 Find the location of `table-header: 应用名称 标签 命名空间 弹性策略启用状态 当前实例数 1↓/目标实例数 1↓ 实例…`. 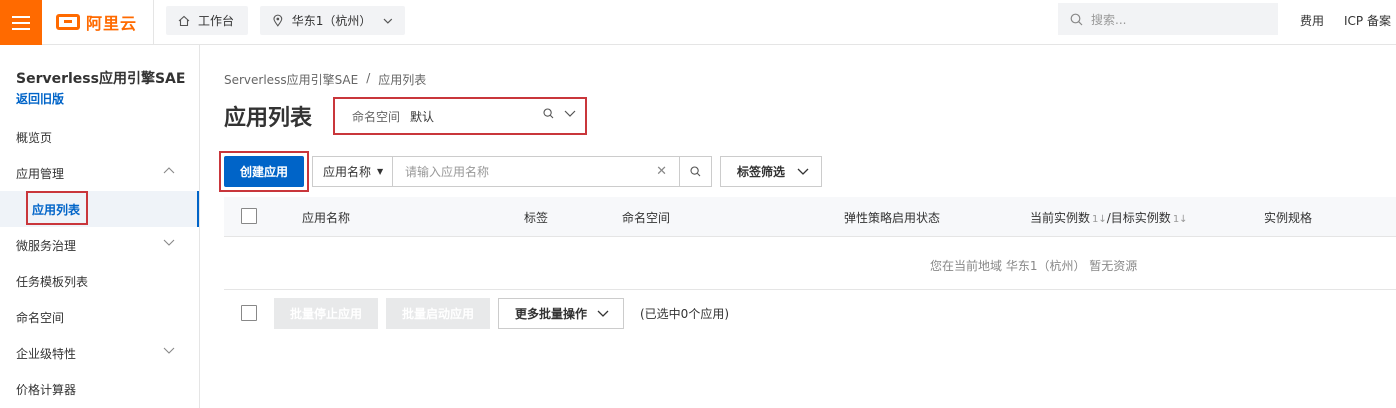

table-header: 应用名称 标签 命名空间 弹性策略启用状态 当前实例数 1↓/目标实例数 1↓ 实例… is located at coordinates (810, 217).